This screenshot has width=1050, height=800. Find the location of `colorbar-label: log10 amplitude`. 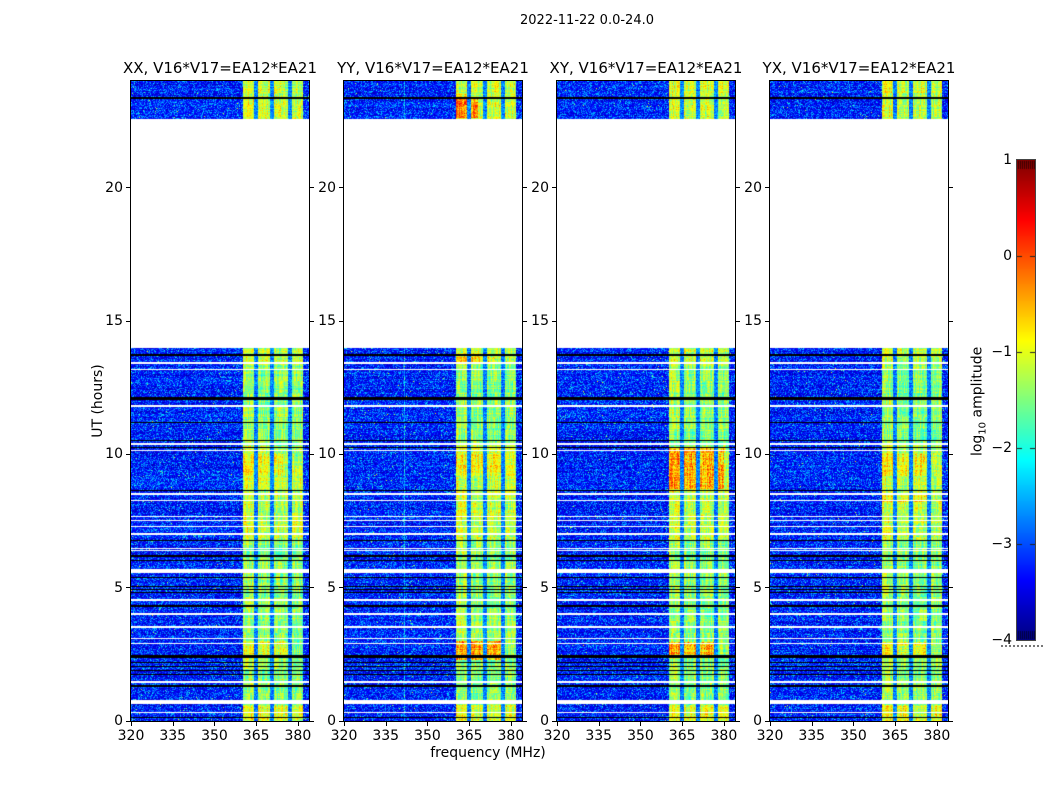

colorbar-label: log10 amplitude is located at coordinates (979, 401).